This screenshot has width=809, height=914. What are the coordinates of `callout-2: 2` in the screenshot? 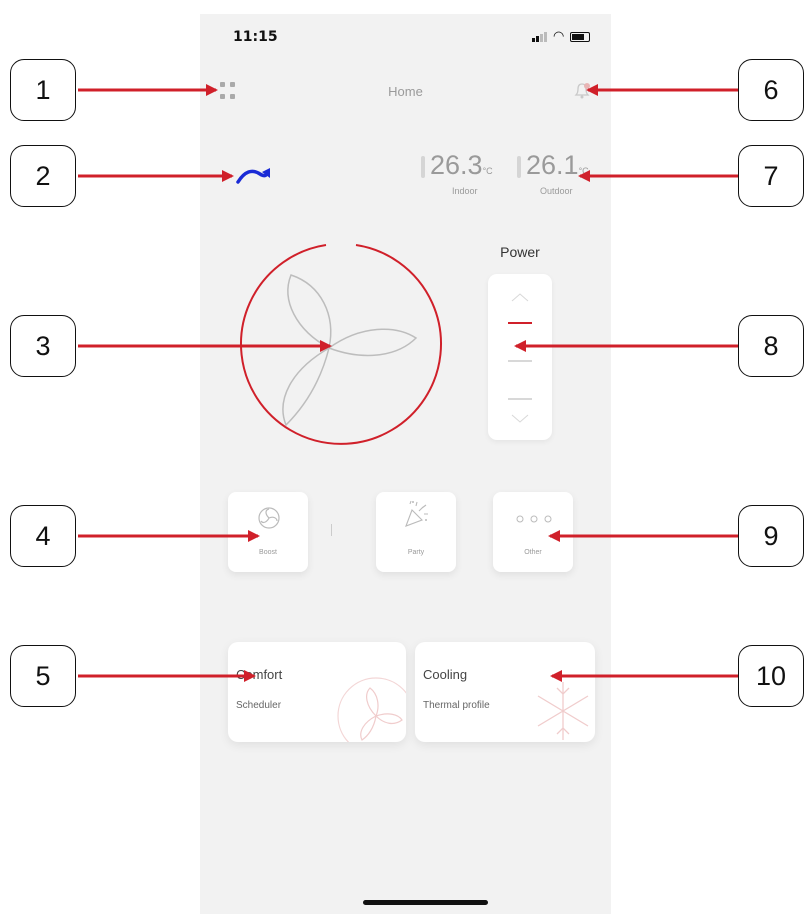 It's located at (43, 176).